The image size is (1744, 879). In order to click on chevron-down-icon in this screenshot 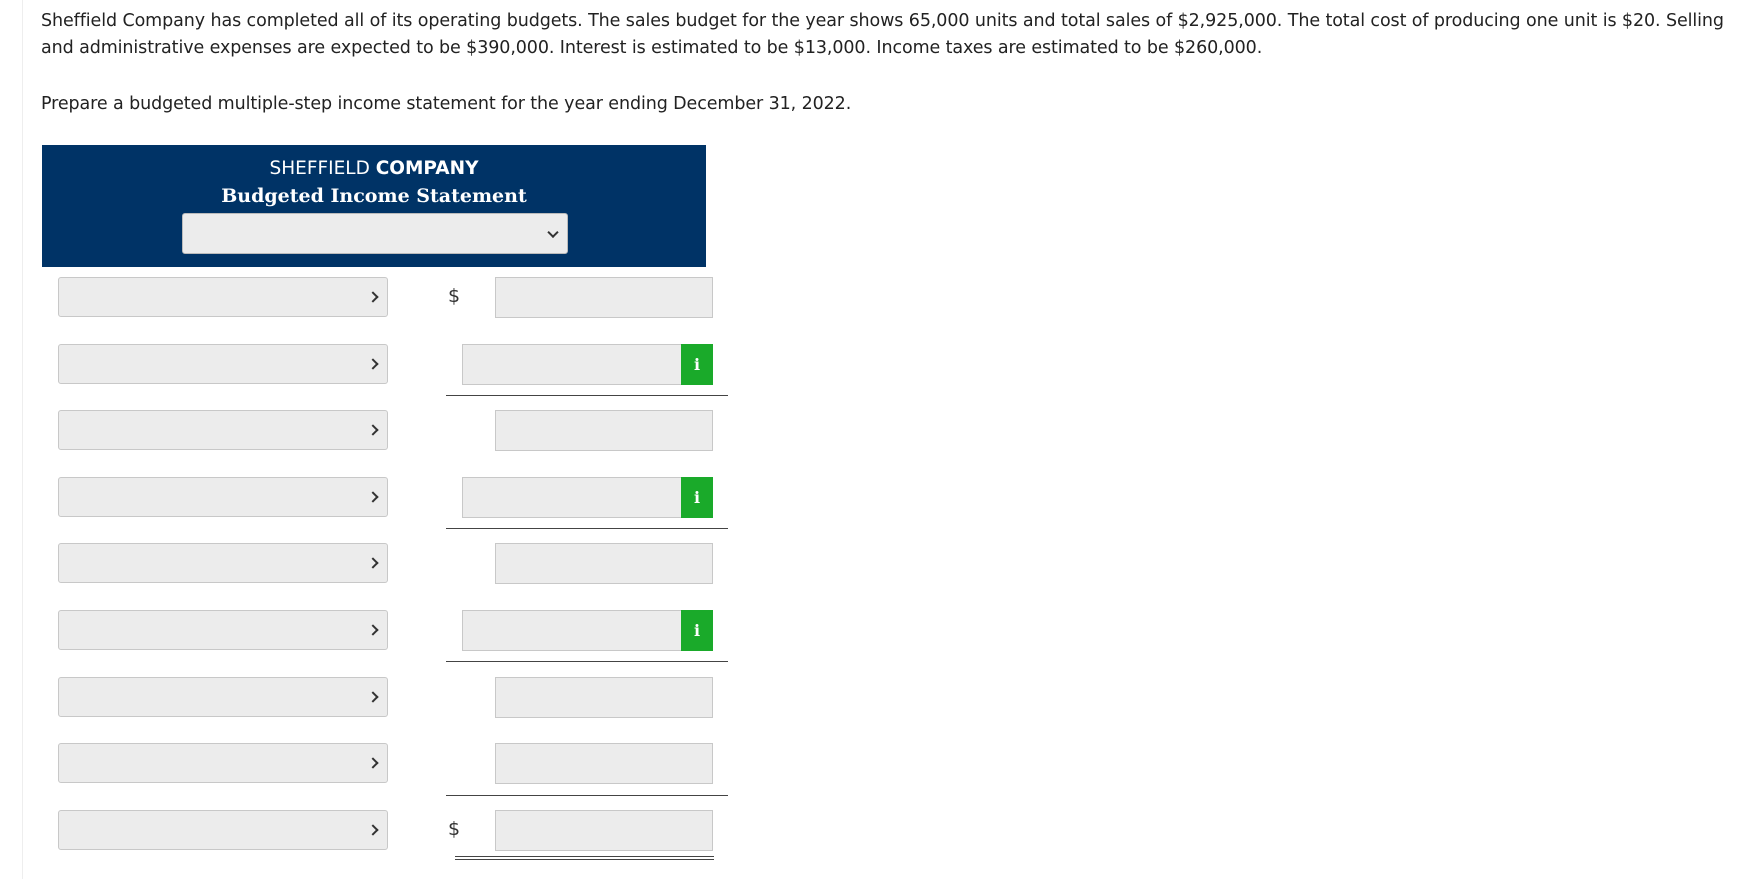, I will do `click(553, 232)`.